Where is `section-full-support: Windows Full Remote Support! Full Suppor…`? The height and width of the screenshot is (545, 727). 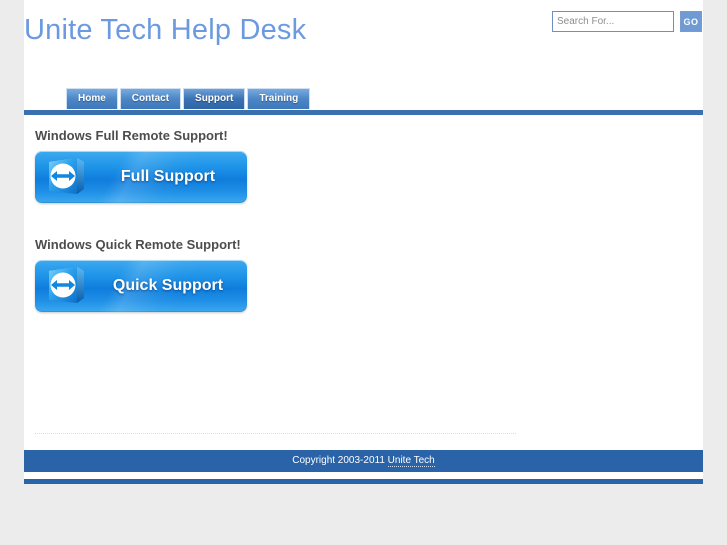 section-full-support: Windows Full Remote Support! Full Suppor… is located at coordinates (141, 165).